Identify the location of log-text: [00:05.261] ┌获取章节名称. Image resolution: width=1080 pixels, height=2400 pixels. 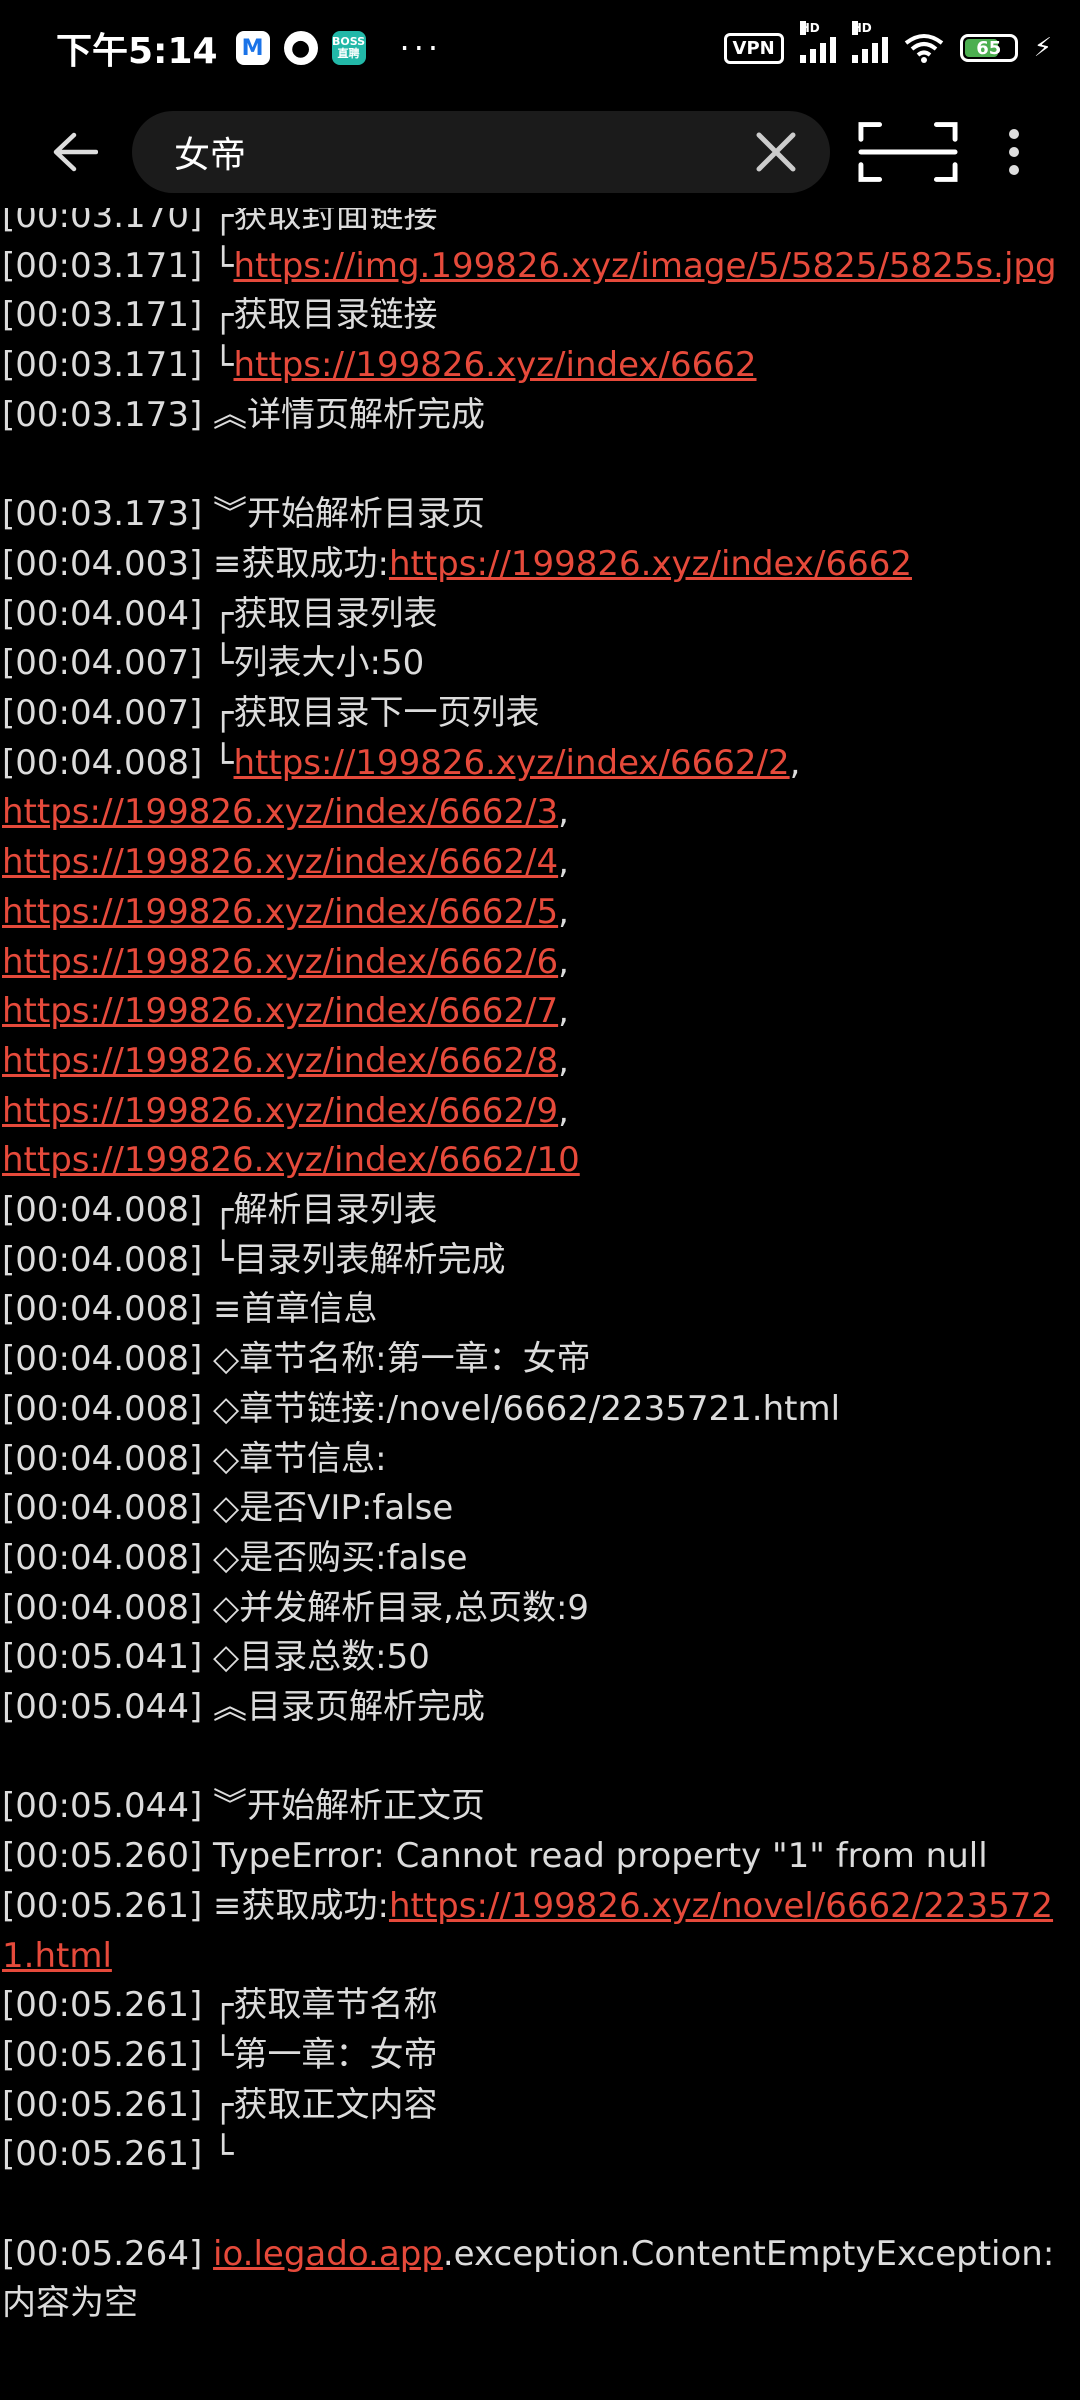
(220, 2005).